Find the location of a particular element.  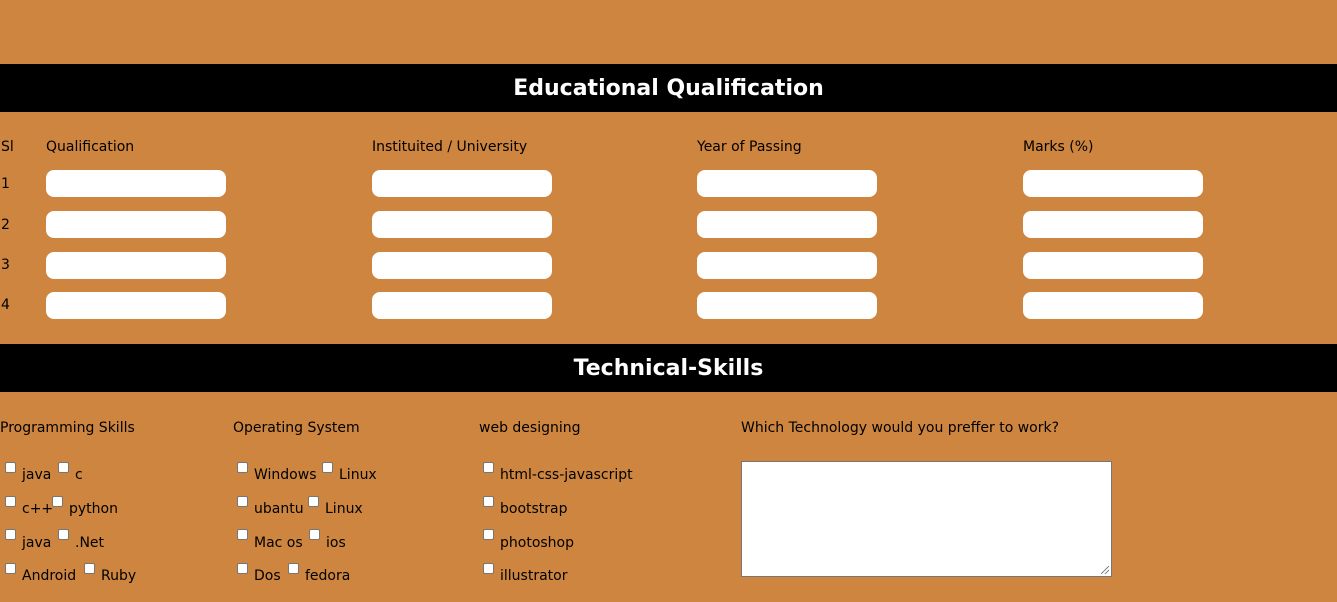

resize-handle-icon is located at coordinates (1105, 570).